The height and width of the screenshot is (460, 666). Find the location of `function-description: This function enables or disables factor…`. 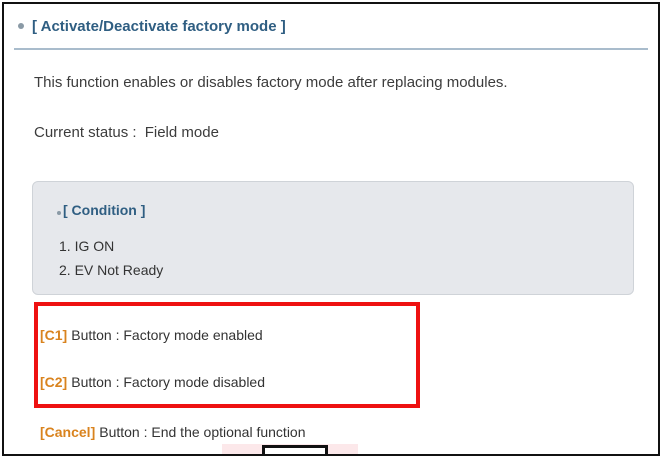

function-description: This function enables or disables factor… is located at coordinates (271, 82).